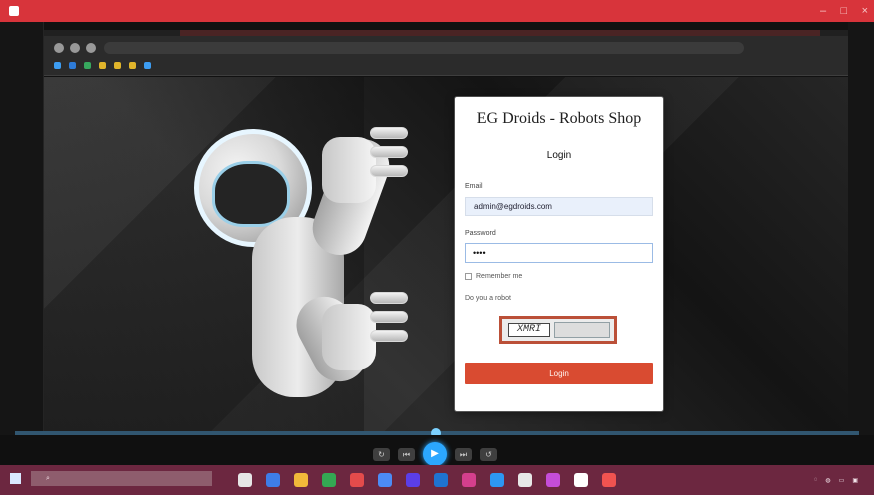 The width and height of the screenshot is (874, 495). Describe the element at coordinates (59, 48) in the screenshot. I see `back-icon` at that location.